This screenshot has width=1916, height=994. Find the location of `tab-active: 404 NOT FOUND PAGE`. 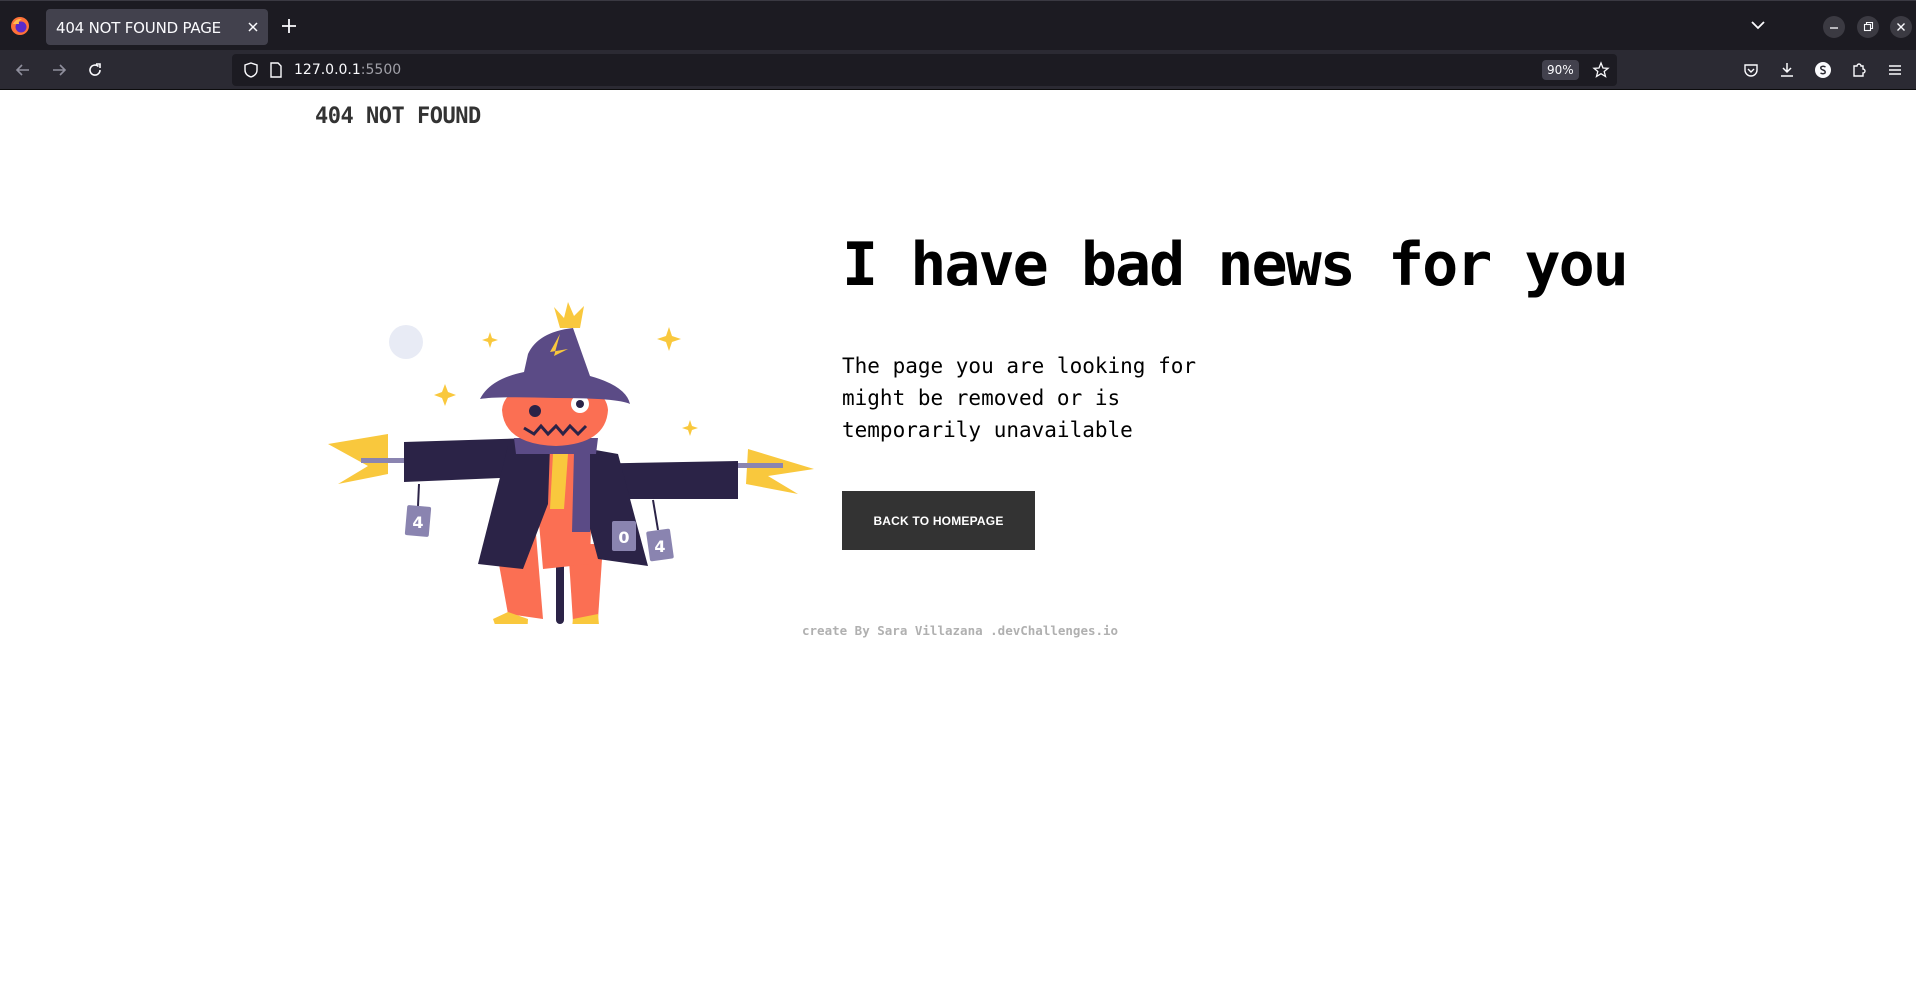

tab-active: 404 NOT FOUND PAGE is located at coordinates (157, 27).